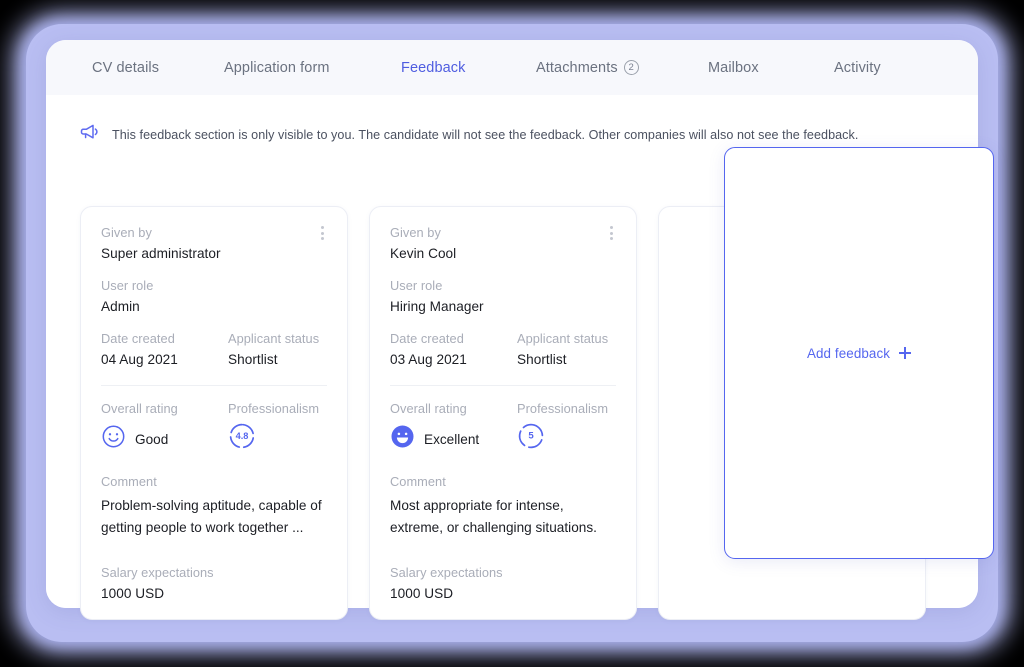  Describe the element at coordinates (273, 438) in the screenshot. I see `professionalism-ring: 4.8` at that location.